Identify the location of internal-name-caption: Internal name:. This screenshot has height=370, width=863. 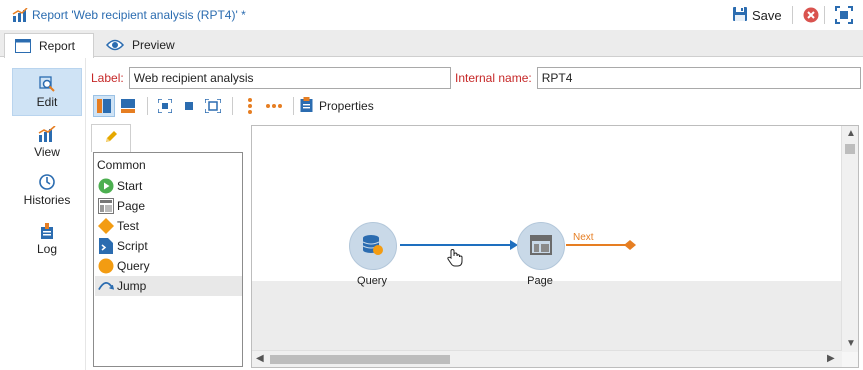
(493, 78).